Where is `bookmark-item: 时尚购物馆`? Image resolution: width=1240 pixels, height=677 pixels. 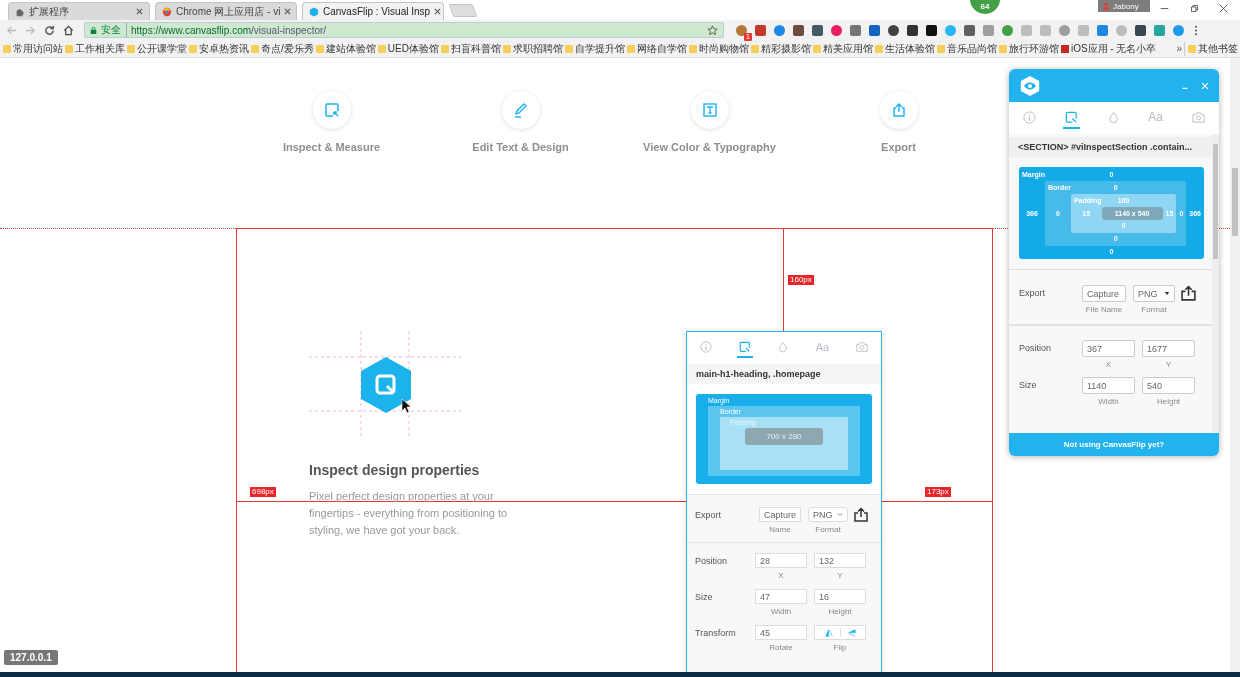 bookmark-item: 时尚购物馆 is located at coordinates (718, 48).